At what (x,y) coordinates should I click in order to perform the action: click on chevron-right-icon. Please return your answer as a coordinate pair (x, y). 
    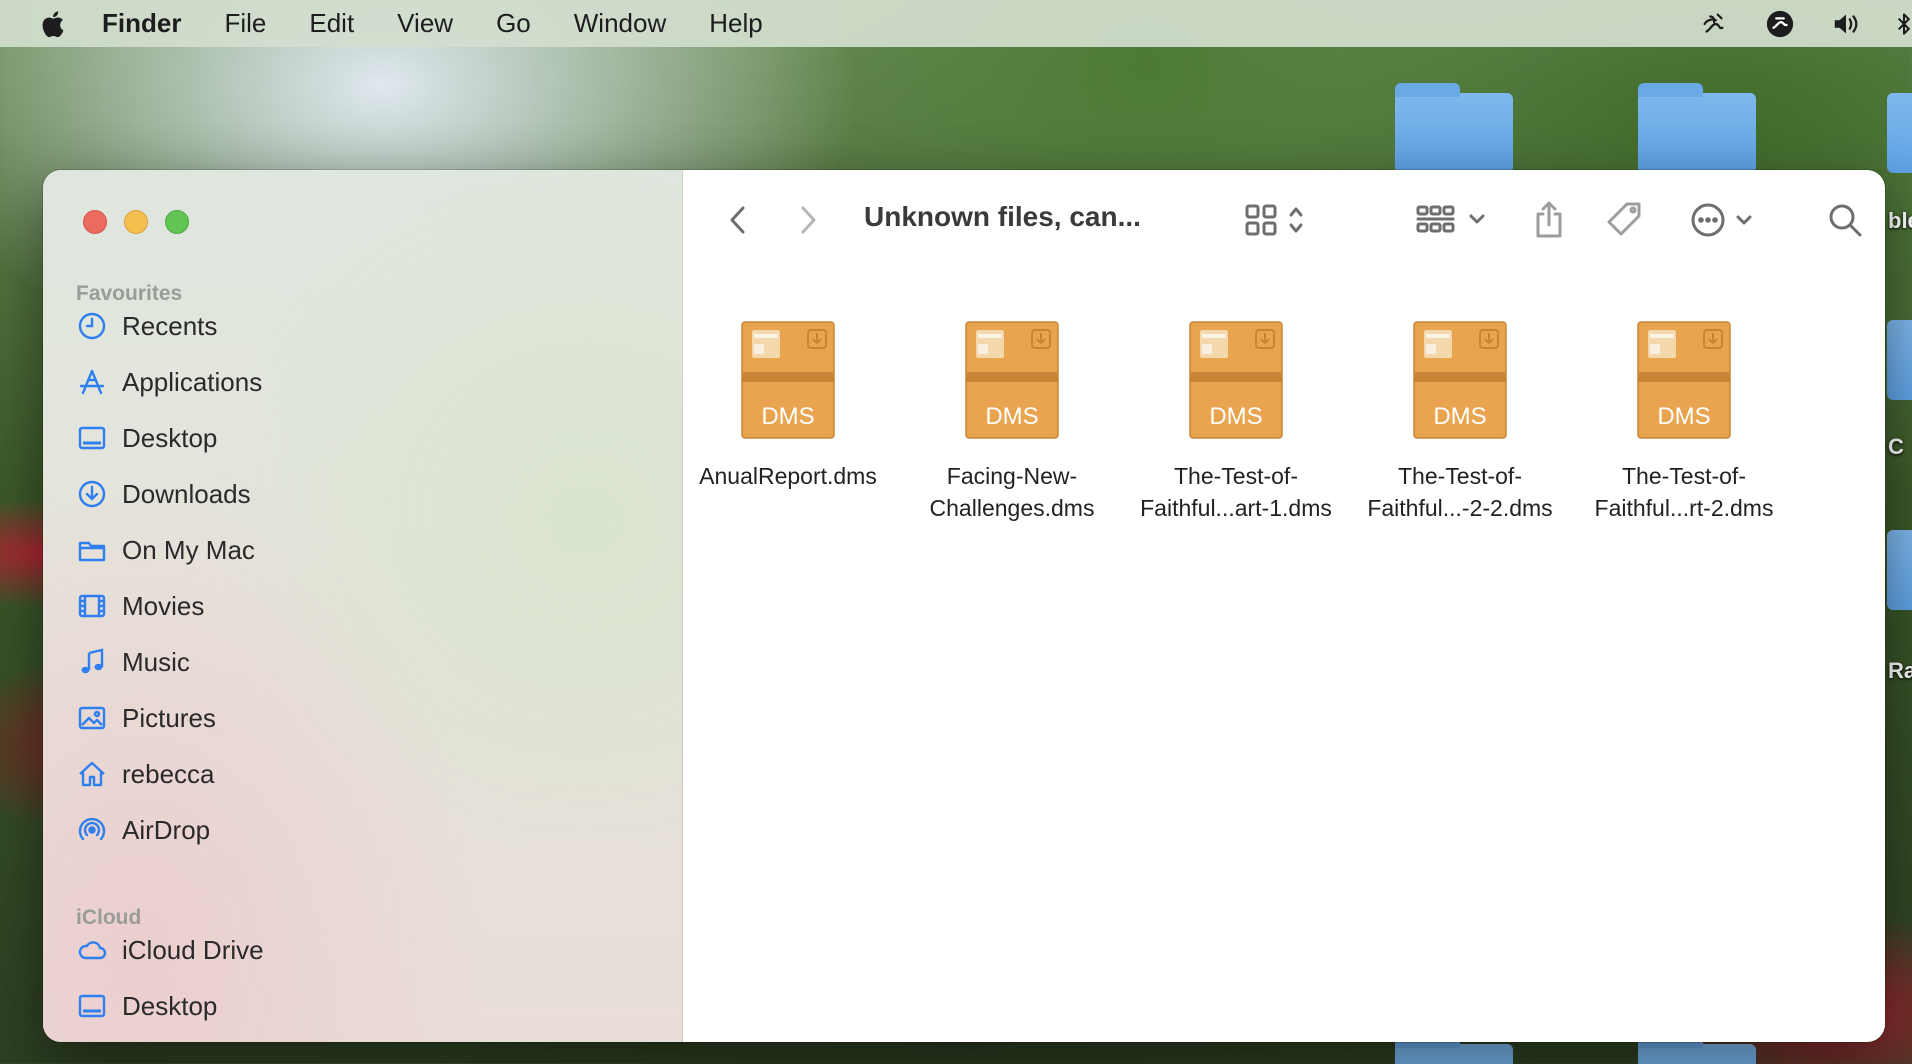
    Looking at the image, I should click on (808, 220).